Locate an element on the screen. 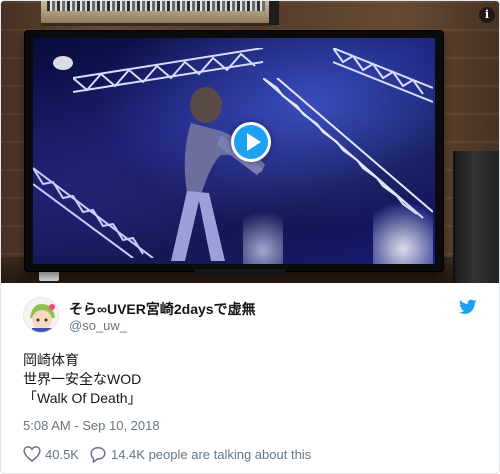 The height and width of the screenshot is (474, 500). play-button is located at coordinates (251, 142).